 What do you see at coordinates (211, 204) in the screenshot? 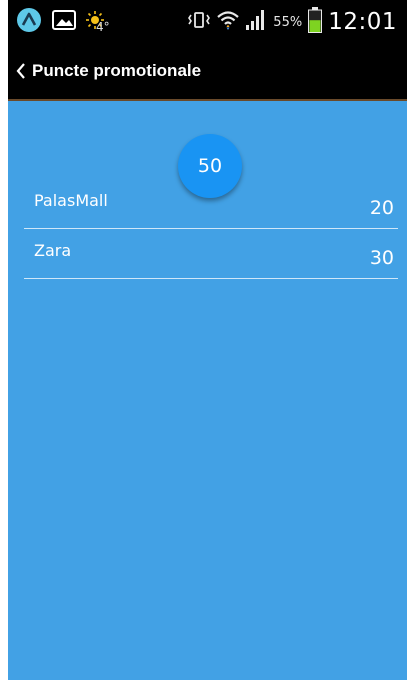
I see `list-item: PalasMall 20` at bounding box center [211, 204].